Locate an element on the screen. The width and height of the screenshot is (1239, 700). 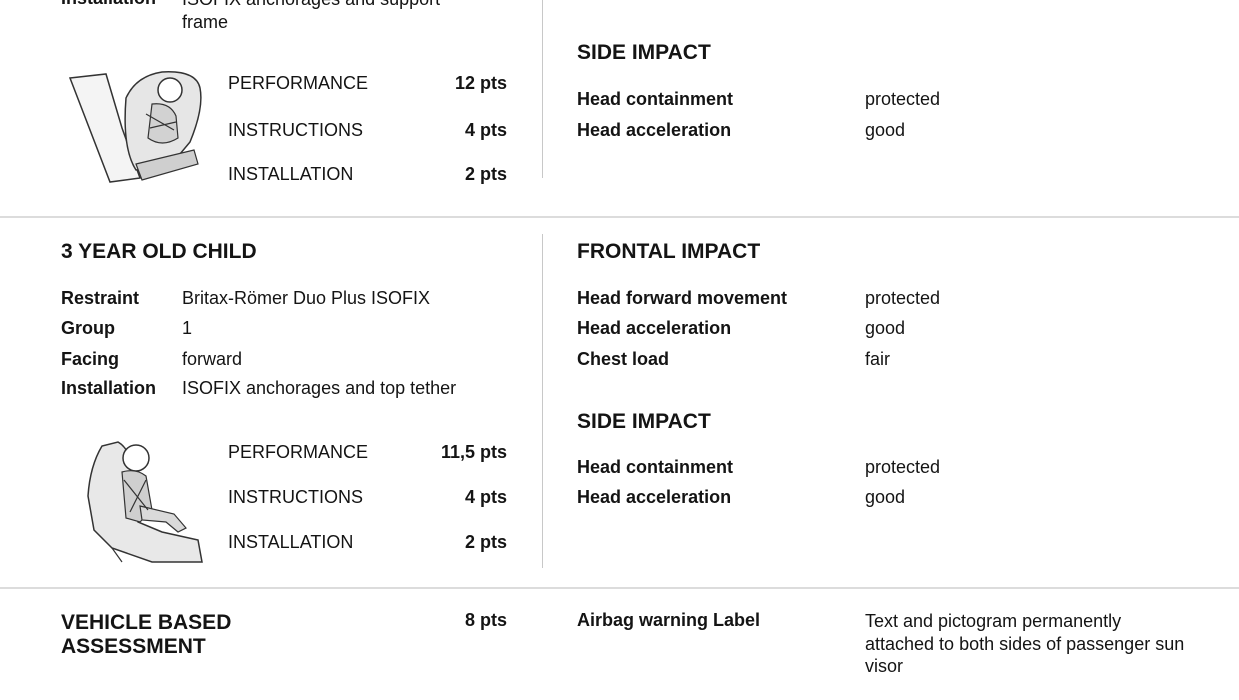
vehicle-heading-line1: VEHICLE BASED is located at coordinates (146, 622).